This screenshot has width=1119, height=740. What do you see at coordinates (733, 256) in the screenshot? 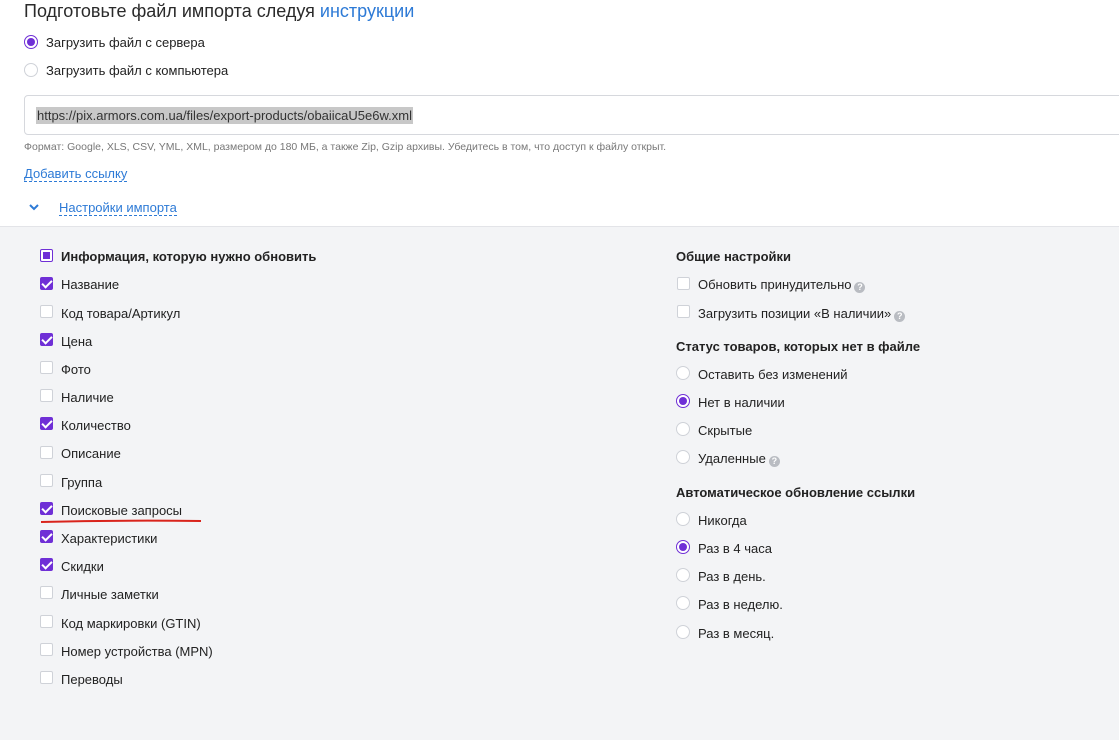
I see `general-settings-title: Общие настройки` at bounding box center [733, 256].